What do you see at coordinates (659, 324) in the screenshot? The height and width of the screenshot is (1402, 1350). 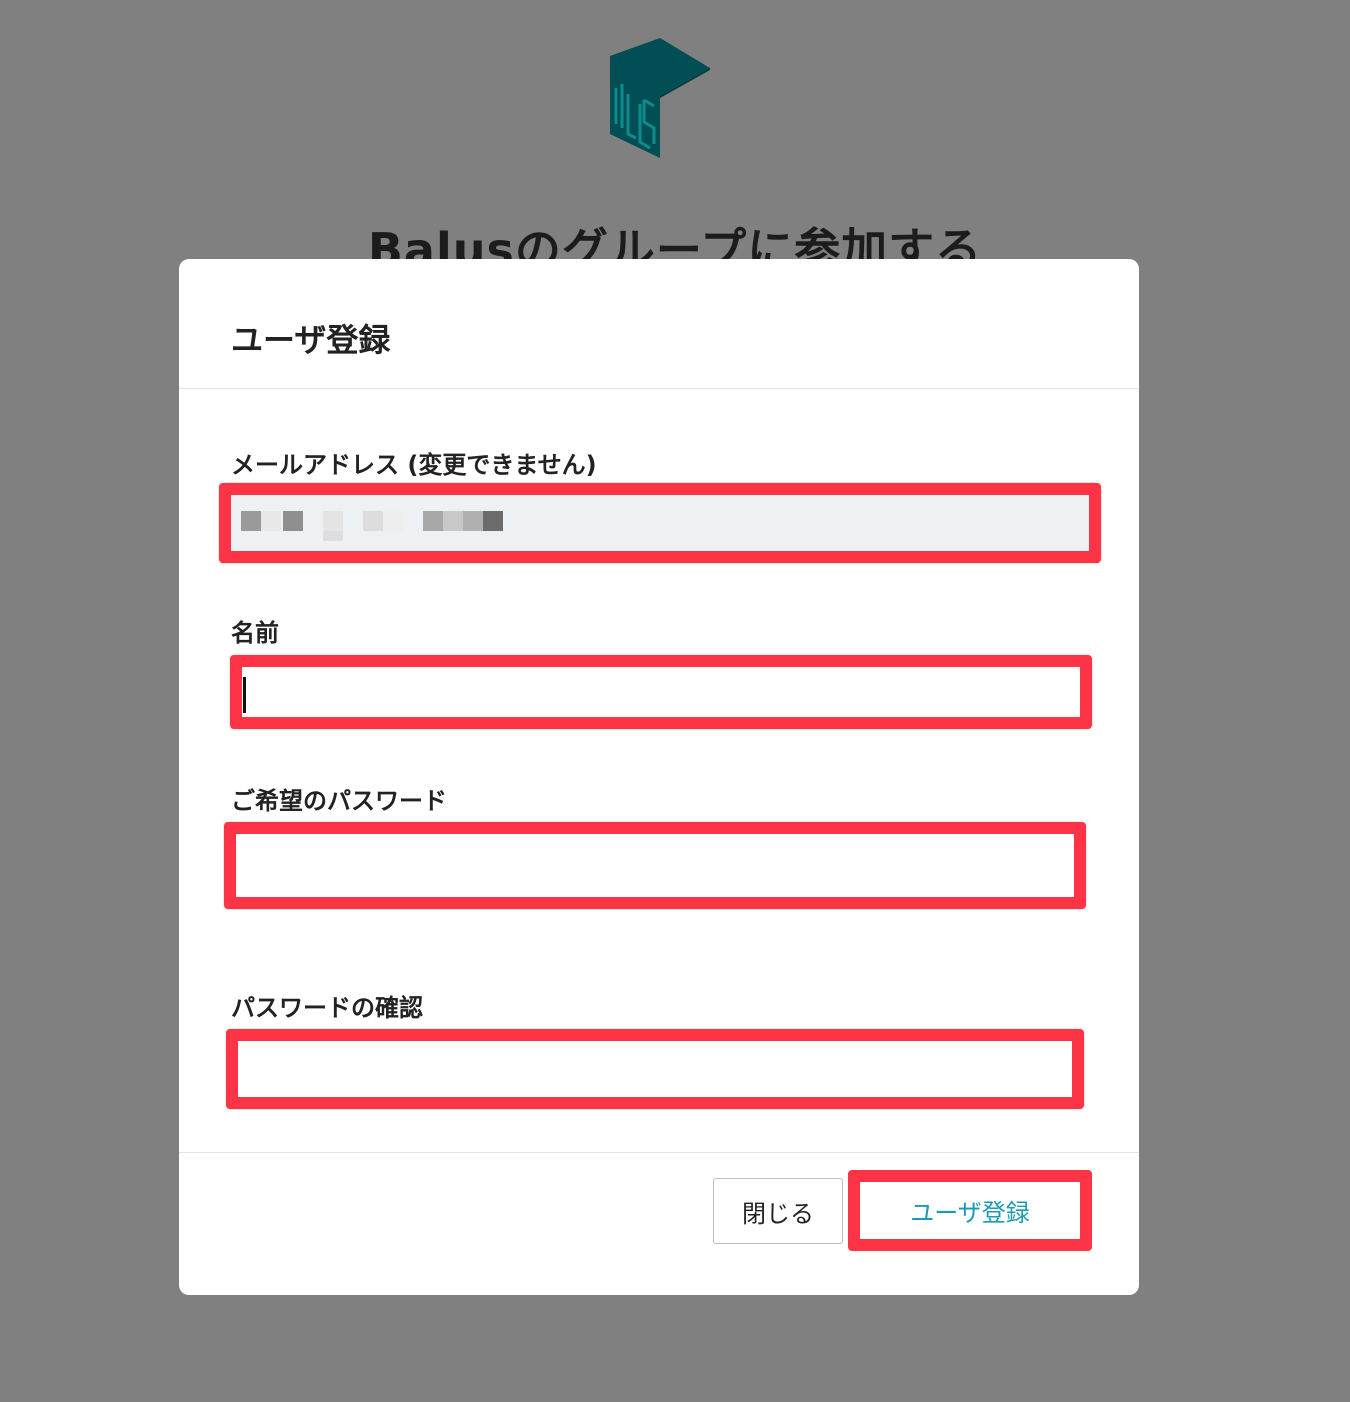 I see `modal-header: ユーザ登録` at bounding box center [659, 324].